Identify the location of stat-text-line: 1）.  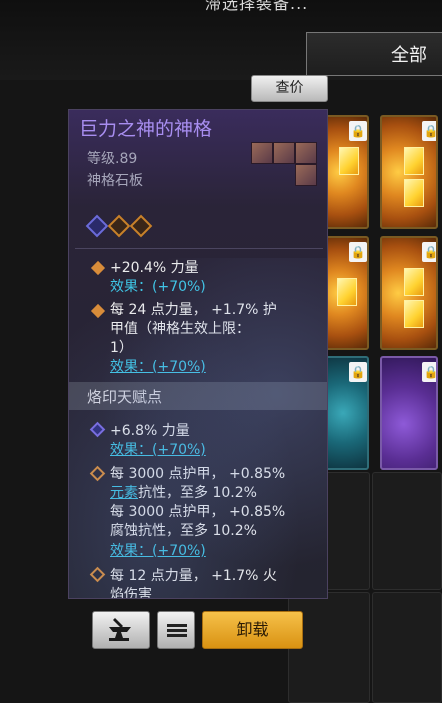
(121, 348).